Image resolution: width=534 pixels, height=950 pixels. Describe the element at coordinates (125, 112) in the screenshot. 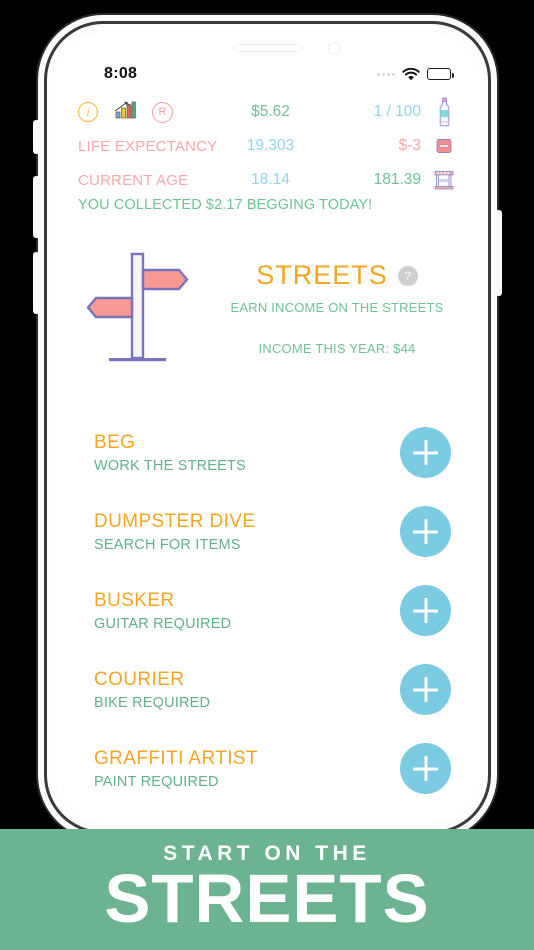

I see `stock-chart-icon` at that location.